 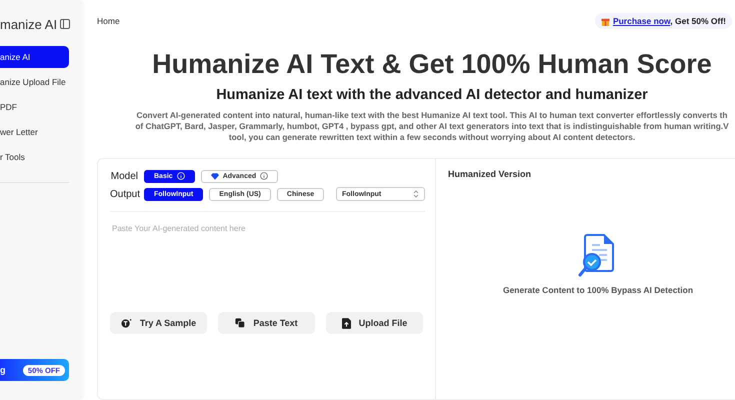 What do you see at coordinates (214, 176) in the screenshot?
I see `diamond-icon` at bounding box center [214, 176].